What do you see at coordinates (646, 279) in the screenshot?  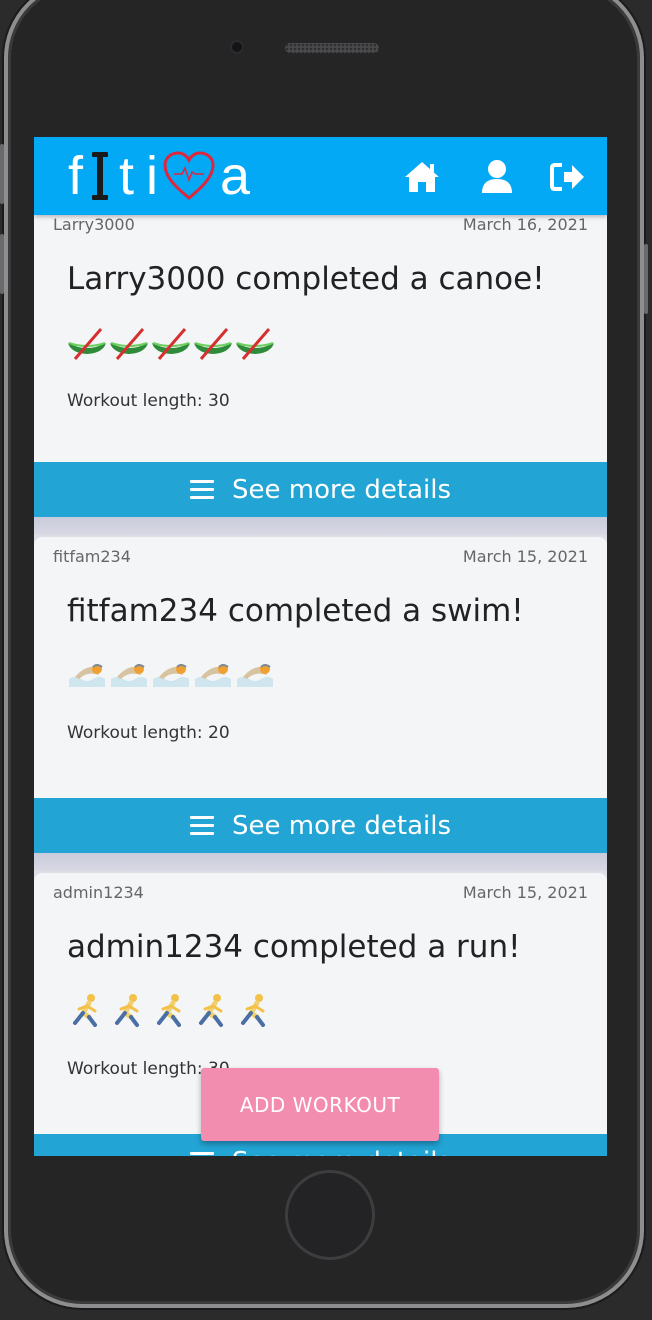 I see `power-button` at bounding box center [646, 279].